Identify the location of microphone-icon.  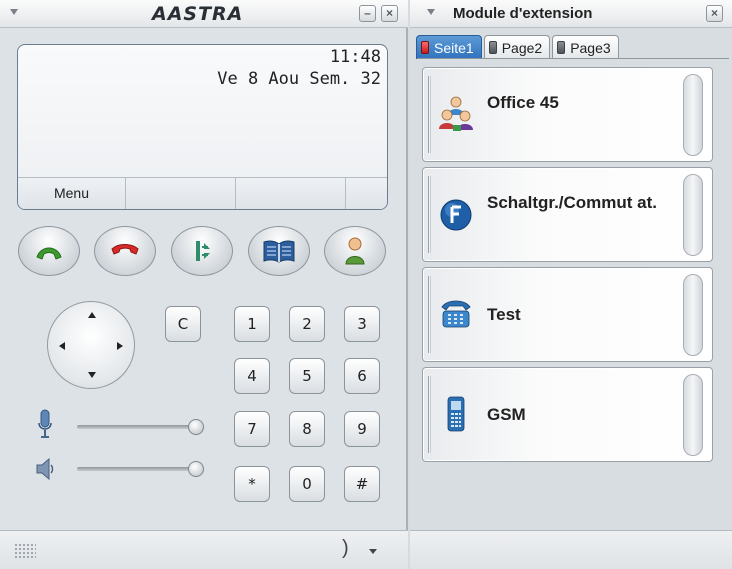
(45, 423).